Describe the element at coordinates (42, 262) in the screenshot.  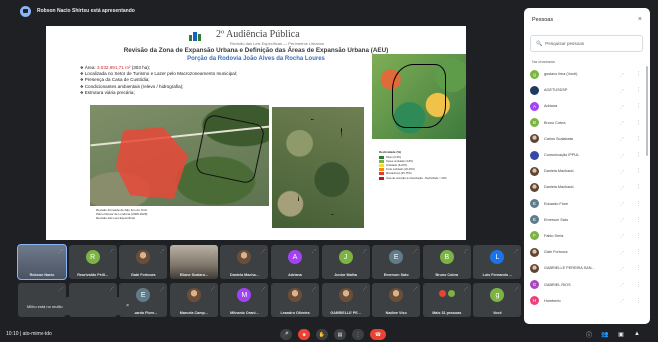
I see `participant-tile: ⋰ Robson Nacio` at that location.